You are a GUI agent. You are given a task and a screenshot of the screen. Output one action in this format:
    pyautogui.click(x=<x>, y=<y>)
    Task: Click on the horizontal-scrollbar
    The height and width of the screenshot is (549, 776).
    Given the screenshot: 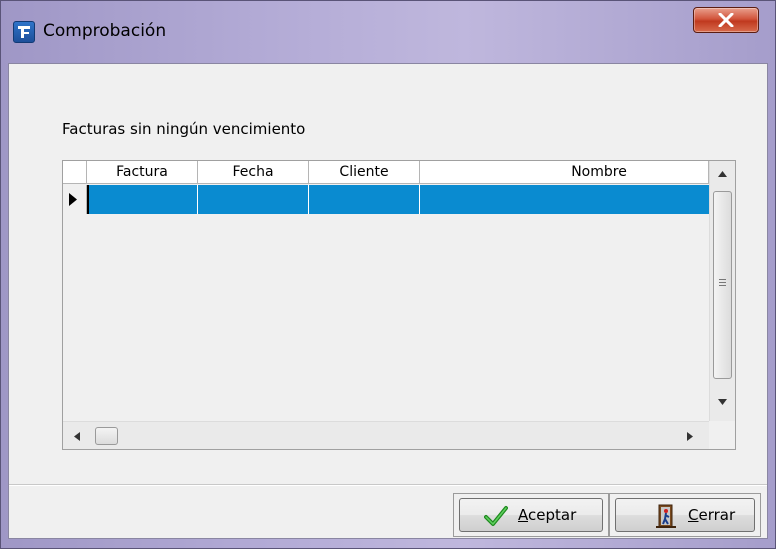 What is the action you would take?
    pyautogui.click(x=386, y=435)
    